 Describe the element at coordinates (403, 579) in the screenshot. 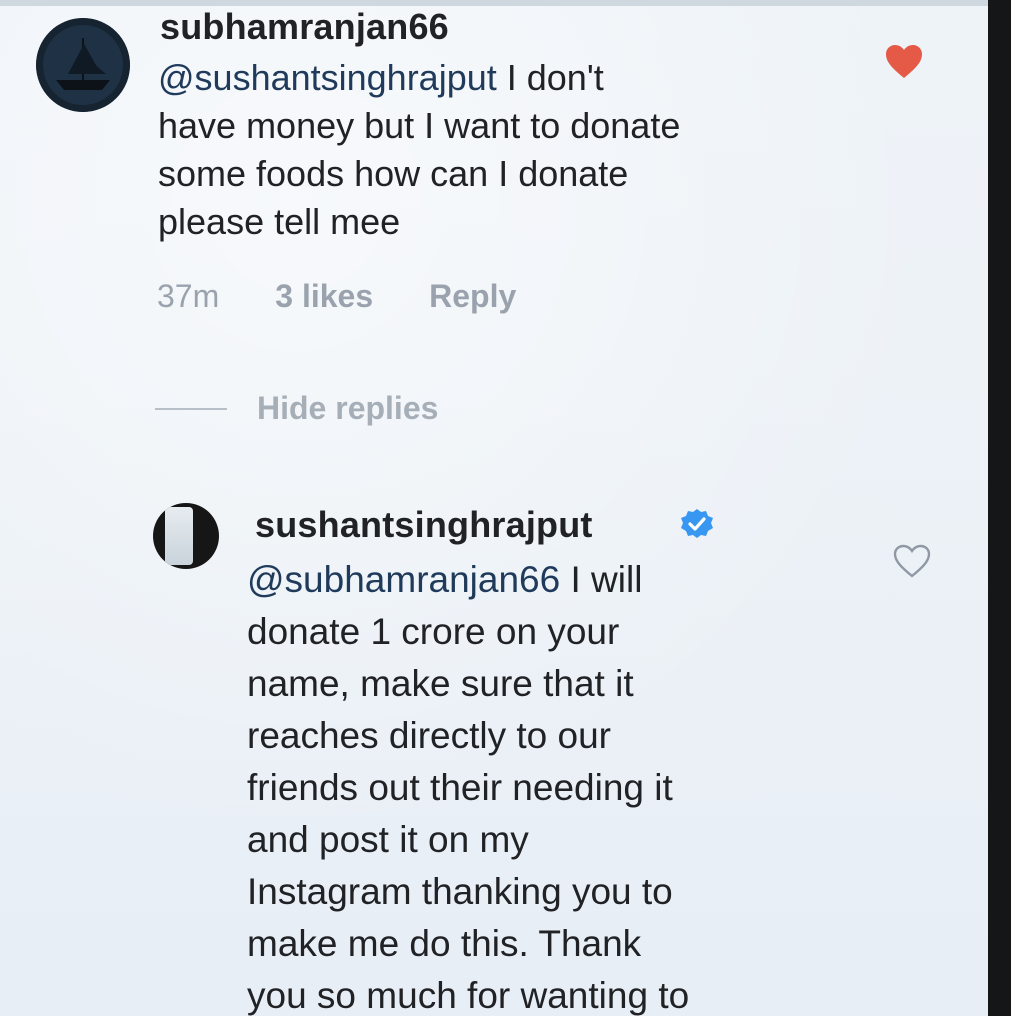

I see `mention-link: @subhamranjan66` at that location.